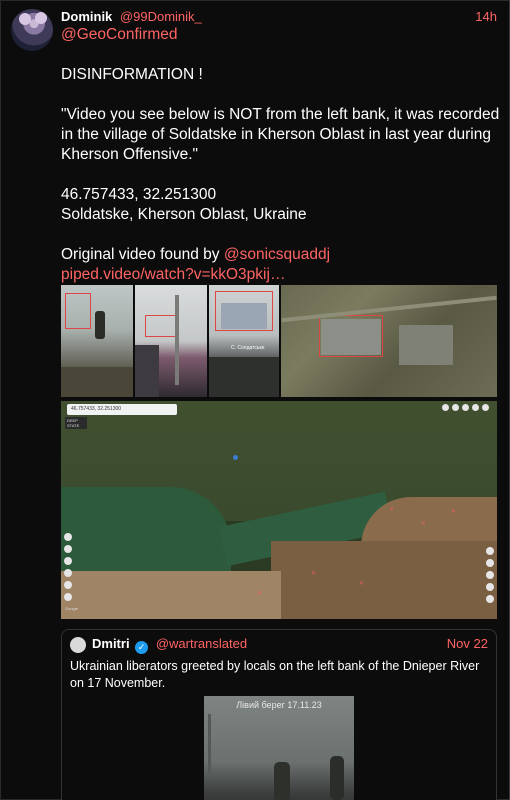 The image size is (510, 800). I want to click on location-pin-icon, so click(235, 457).